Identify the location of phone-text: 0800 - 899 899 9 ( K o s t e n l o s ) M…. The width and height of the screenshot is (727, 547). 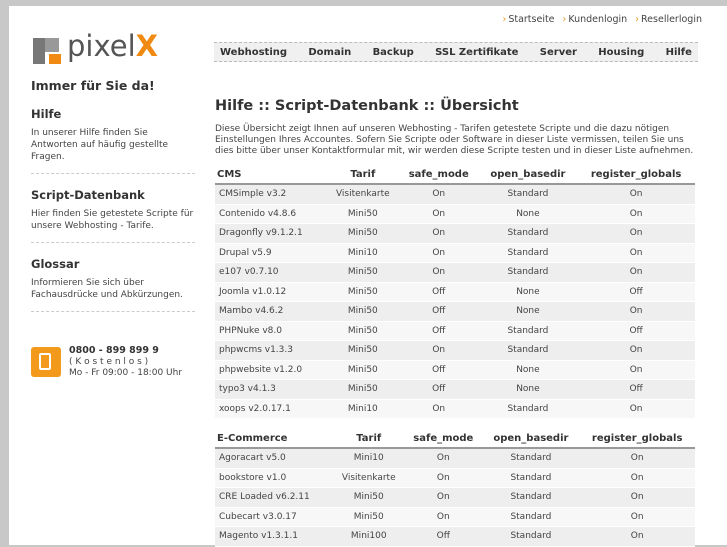
(125, 362).